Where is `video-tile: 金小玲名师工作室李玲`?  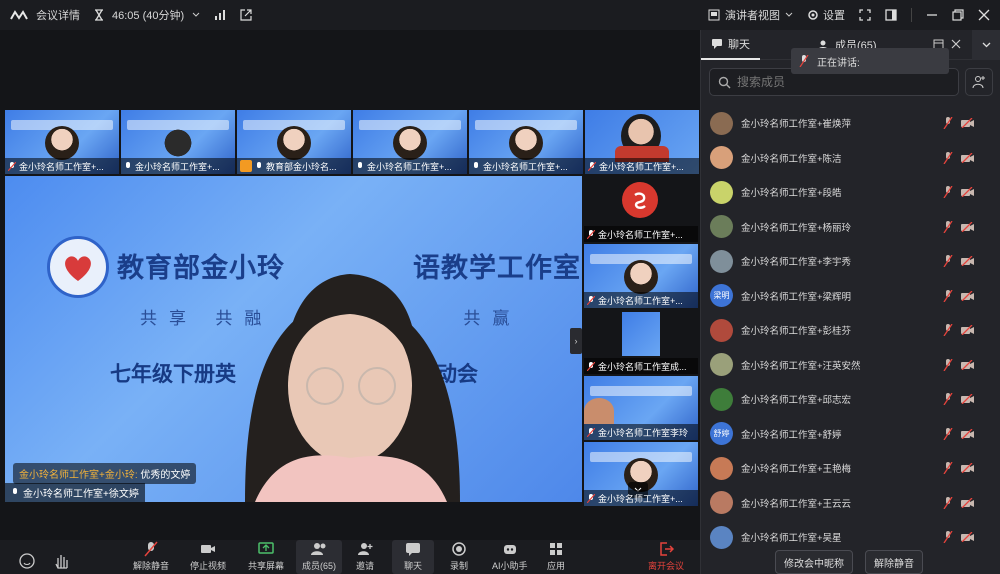
video-tile: 金小玲名师工作室李玲 is located at coordinates (641, 408).